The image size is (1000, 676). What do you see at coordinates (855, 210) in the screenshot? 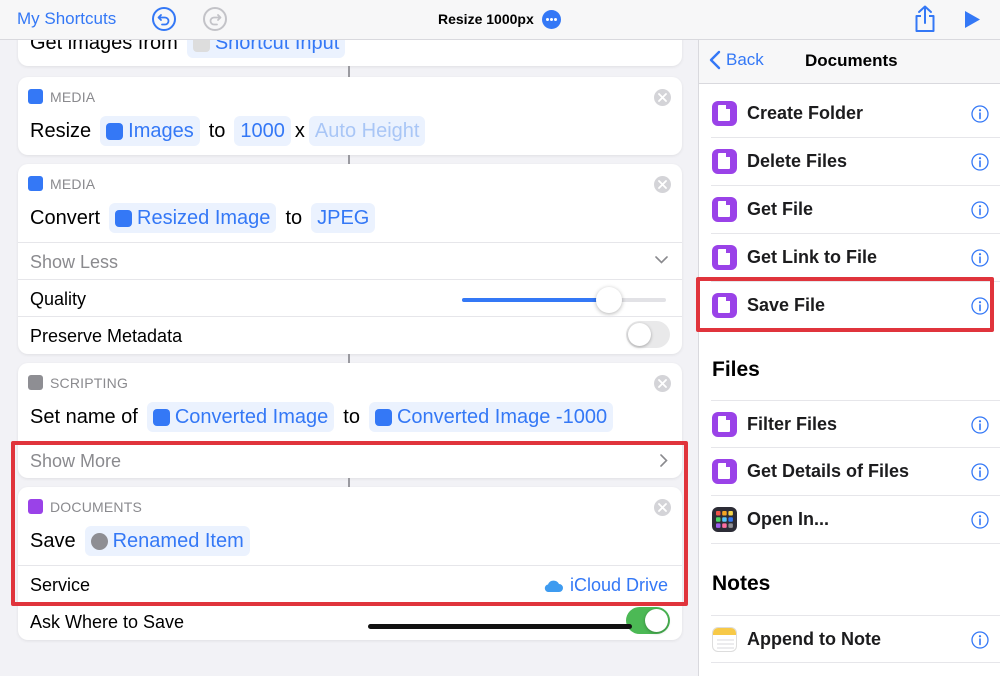
I see `action-get-file: Get File` at bounding box center [855, 210].